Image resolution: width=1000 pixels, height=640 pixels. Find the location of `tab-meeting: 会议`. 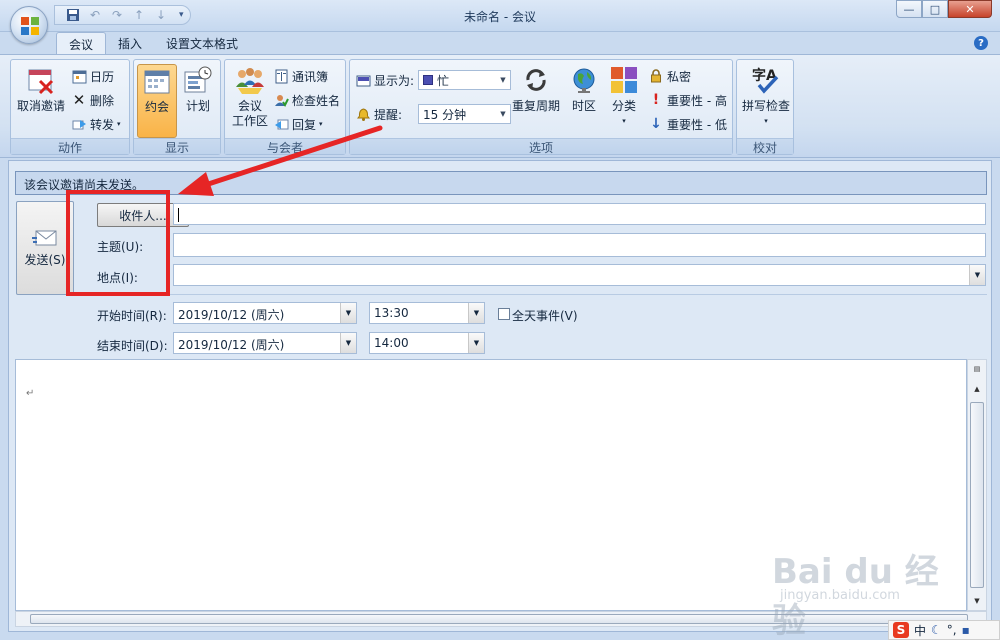

tab-meeting: 会议 is located at coordinates (81, 43).